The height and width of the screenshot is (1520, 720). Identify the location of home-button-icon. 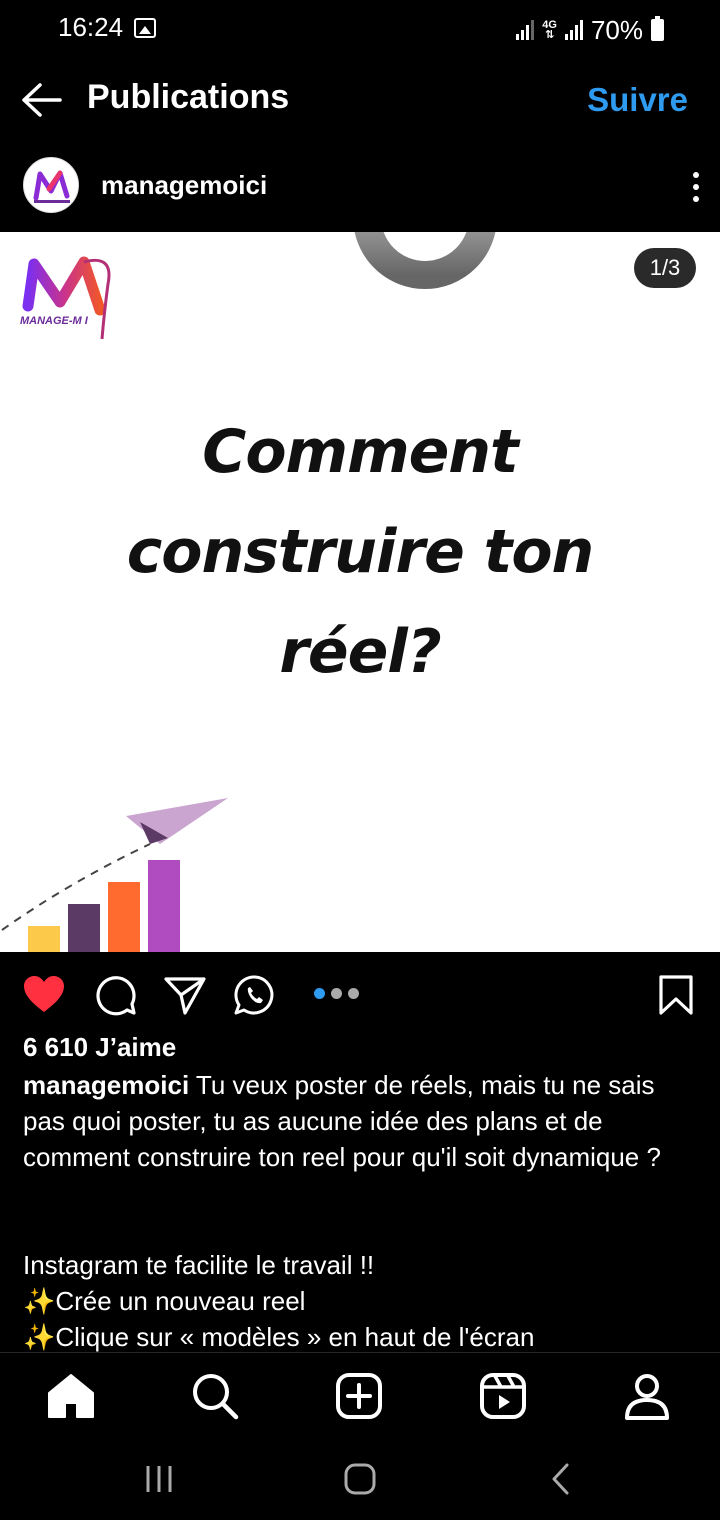
(360, 1479).